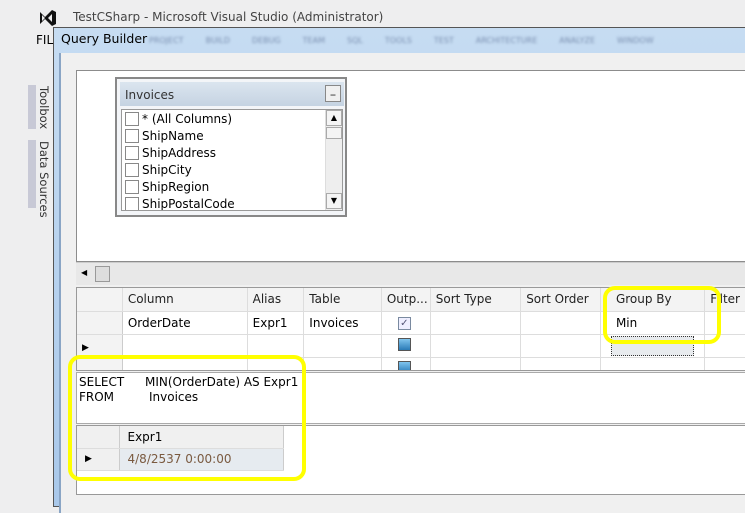 This screenshot has width=745, height=513. What do you see at coordinates (355, 40) in the screenshot?
I see `blurred-menu-item: SQL` at bounding box center [355, 40].